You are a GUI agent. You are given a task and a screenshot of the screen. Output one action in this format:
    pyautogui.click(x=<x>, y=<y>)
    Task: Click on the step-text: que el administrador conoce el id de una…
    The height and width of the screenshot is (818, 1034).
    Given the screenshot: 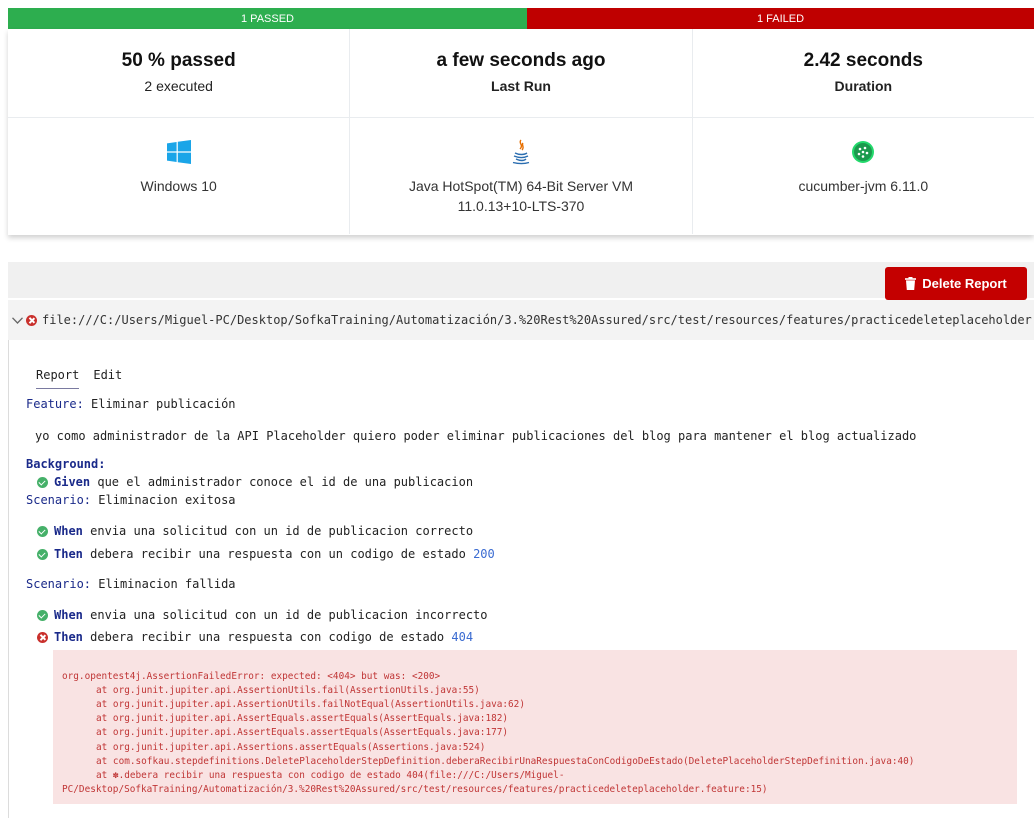 What is the action you would take?
    pyautogui.click(x=285, y=482)
    